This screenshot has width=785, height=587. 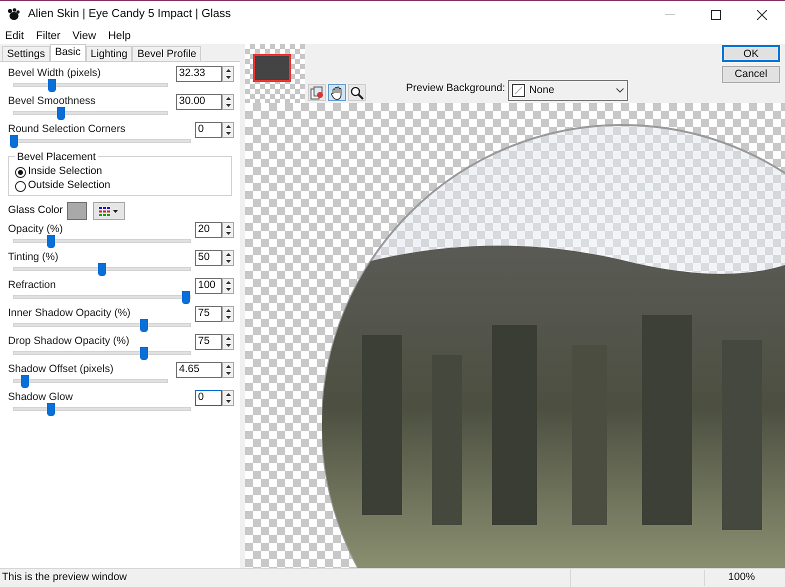 What do you see at coordinates (275, 73) in the screenshot?
I see `navigator-thumbnail` at bounding box center [275, 73].